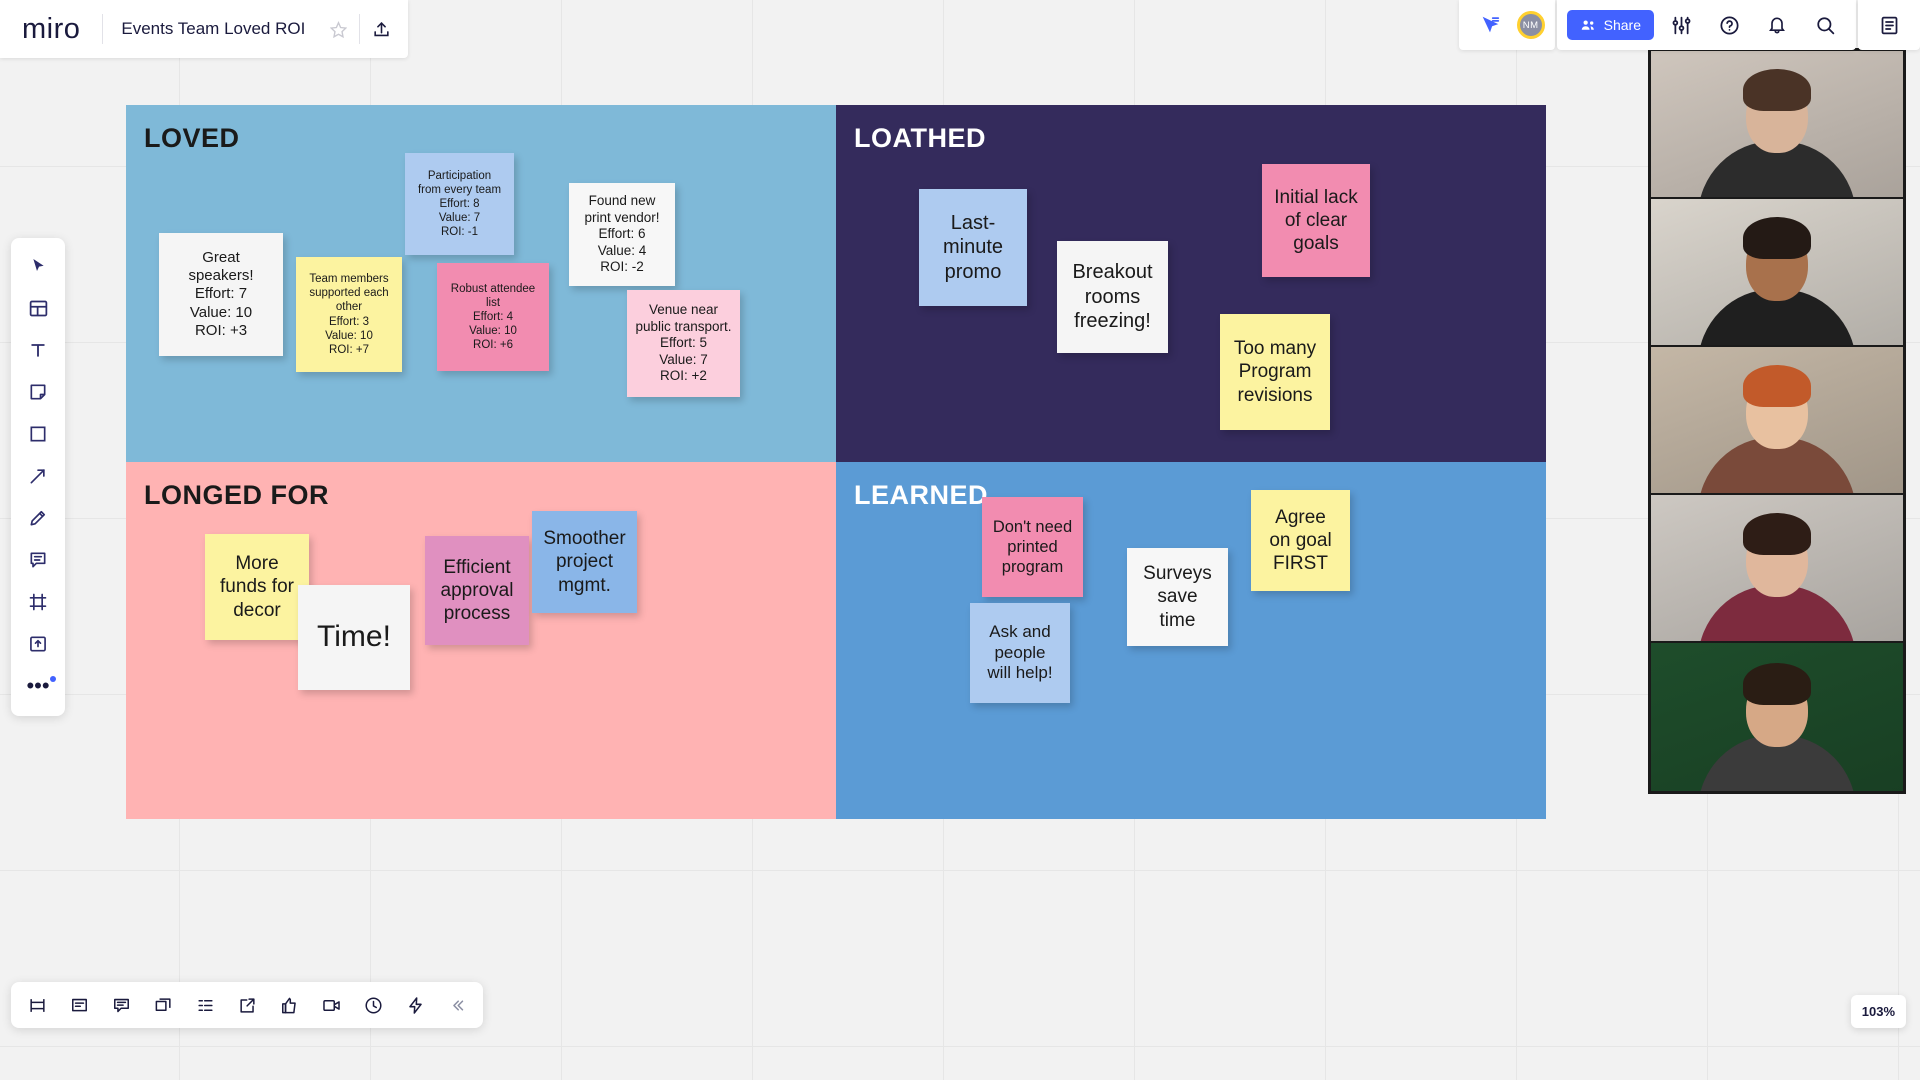 Image resolution: width=1920 pixels, height=1080 pixels. I want to click on bottom-toolbar, so click(247, 1005).